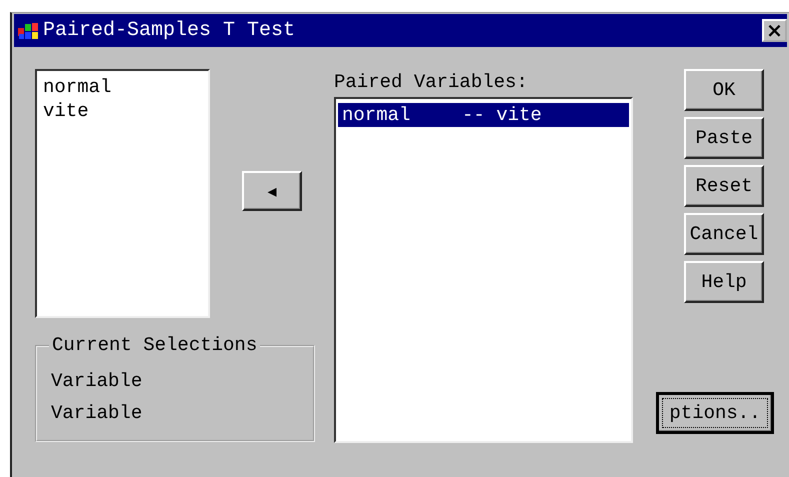 The image size is (789, 477). I want to click on paired-item: normal -- vite, so click(483, 115).